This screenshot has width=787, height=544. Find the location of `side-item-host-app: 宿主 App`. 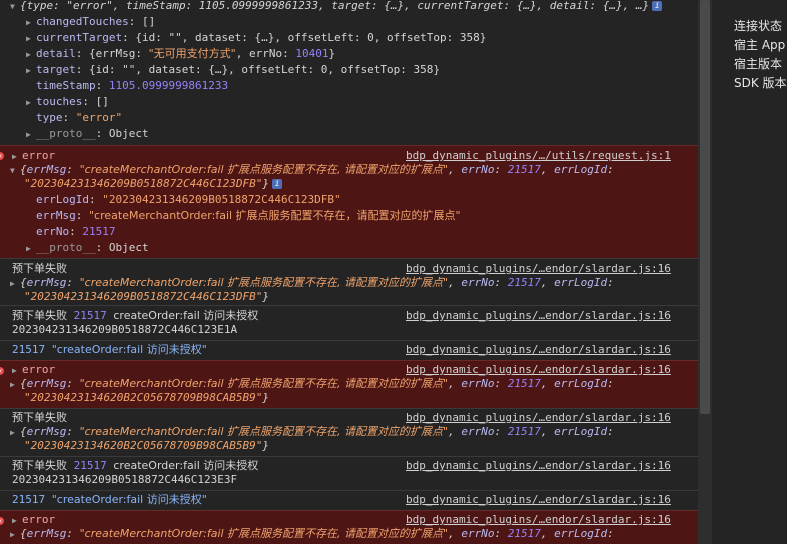

side-item-host-app: 宿主 App is located at coordinates (760, 45).